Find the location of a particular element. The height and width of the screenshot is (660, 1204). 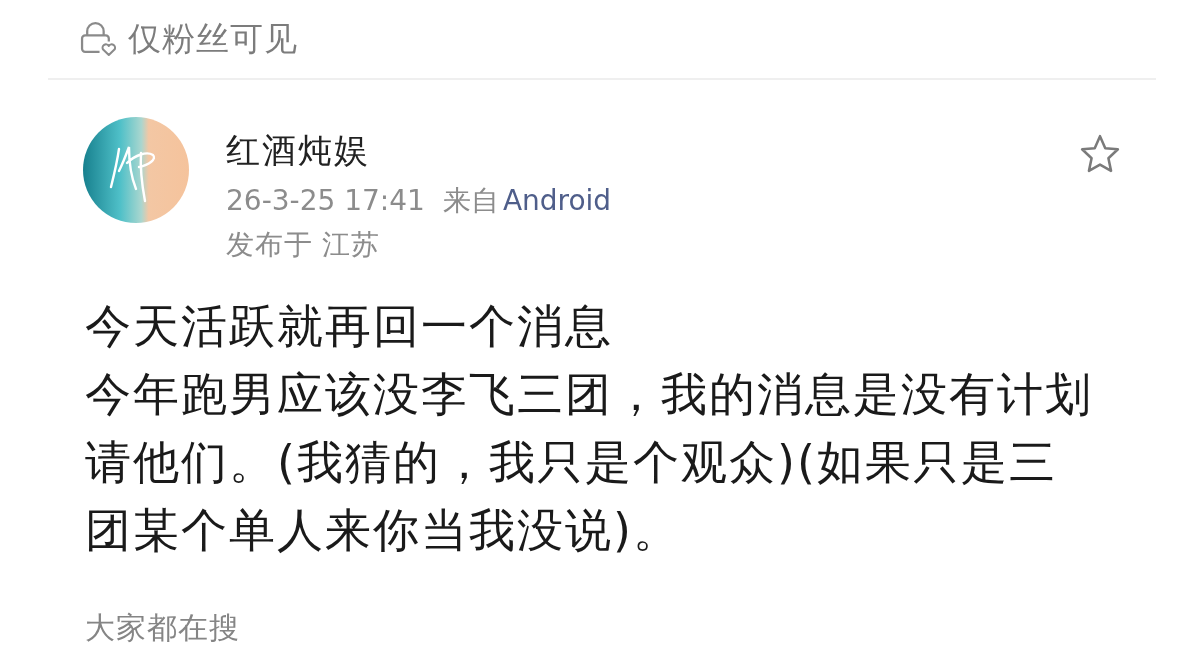

avatar-icon is located at coordinates (136, 170).